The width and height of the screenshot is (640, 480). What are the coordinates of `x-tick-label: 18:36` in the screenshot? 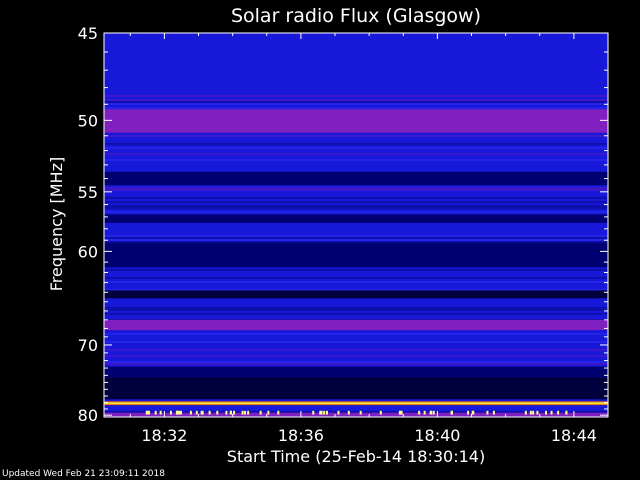 It's located at (301, 435).